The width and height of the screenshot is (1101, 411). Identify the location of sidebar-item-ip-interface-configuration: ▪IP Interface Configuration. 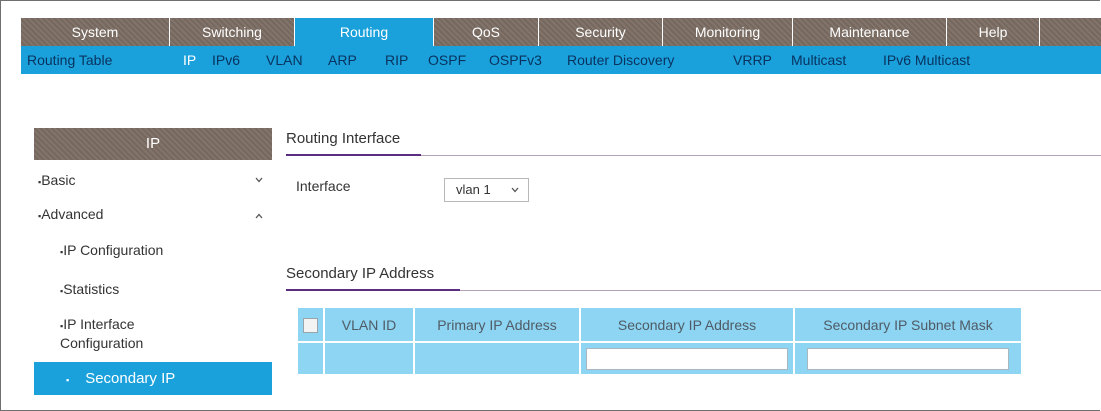
(135, 334).